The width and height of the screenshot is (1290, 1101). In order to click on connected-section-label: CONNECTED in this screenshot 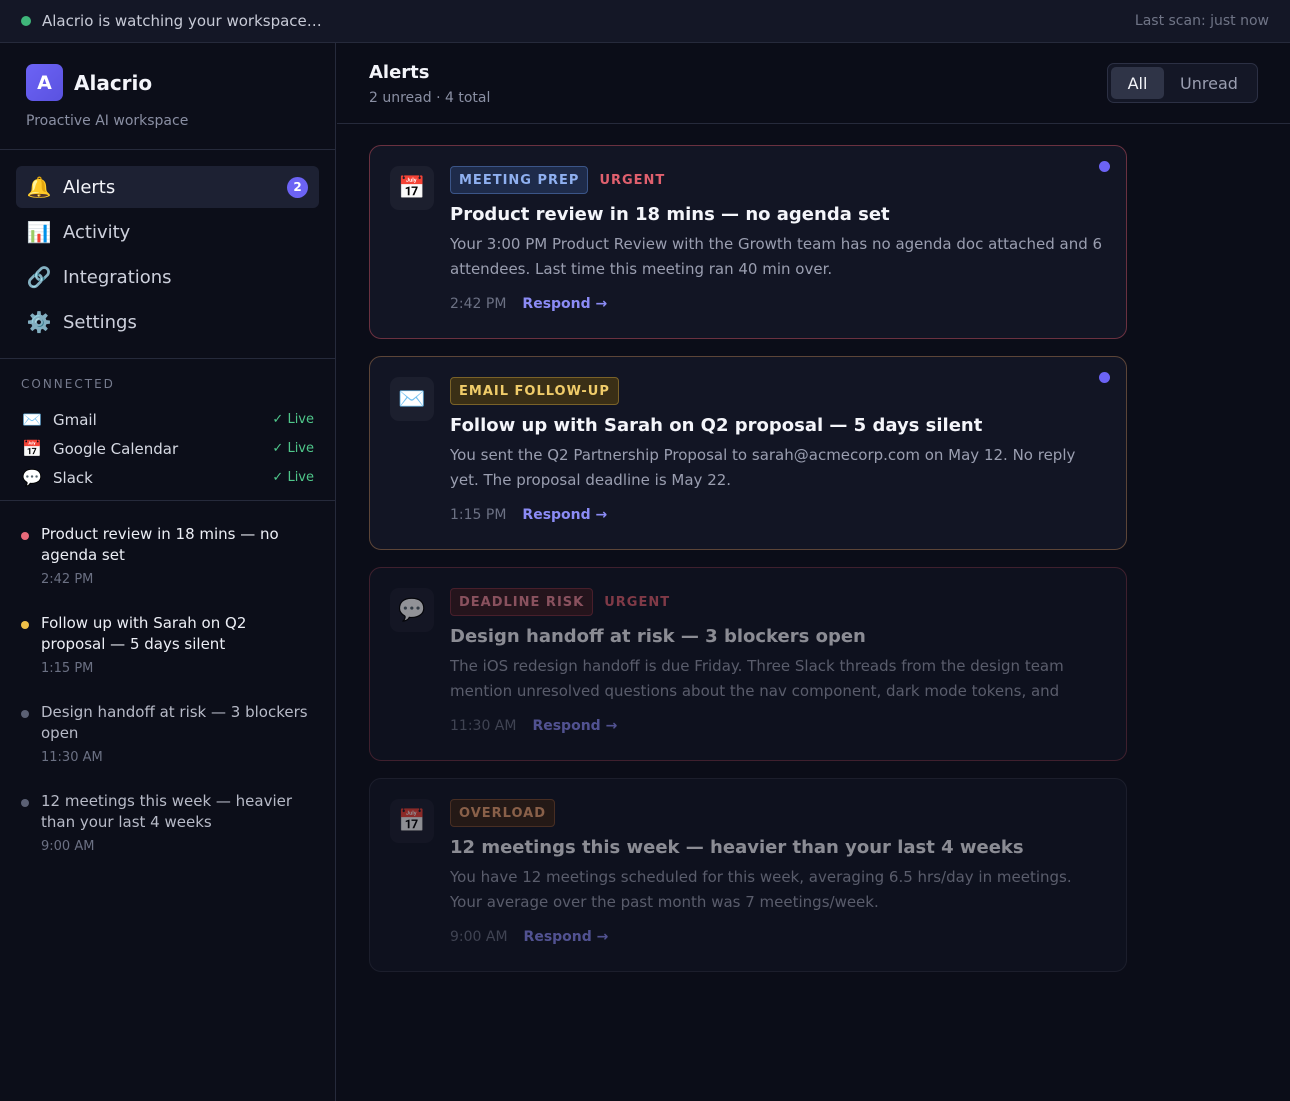, I will do `click(68, 384)`.